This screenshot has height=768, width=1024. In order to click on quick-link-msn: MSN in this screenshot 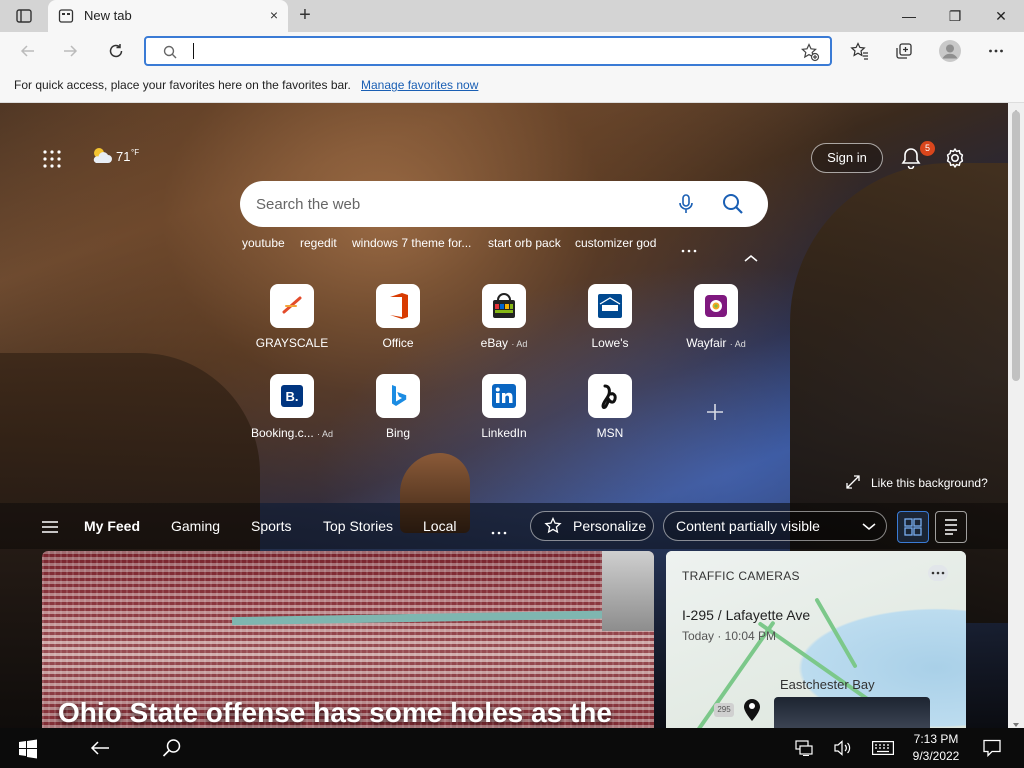, I will do `click(610, 414)`.